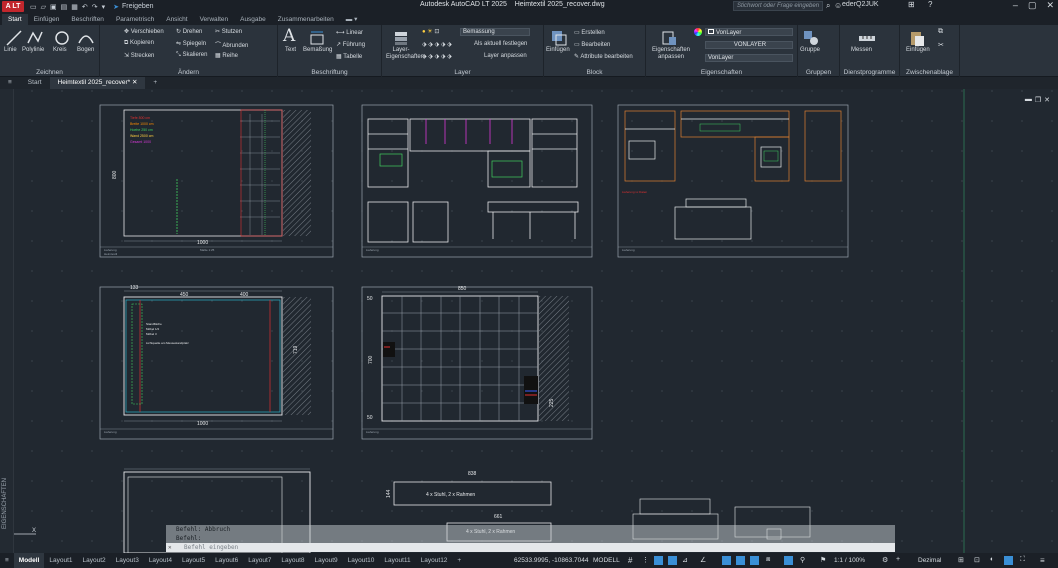 This screenshot has height=568, width=1058. Describe the element at coordinates (160, 560) in the screenshot. I see `tab-layout4: Layout4` at that location.